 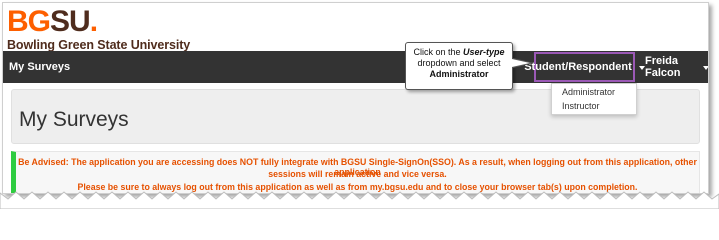 I want to click on menu-item-administrator: Administrator, so click(x=588, y=92).